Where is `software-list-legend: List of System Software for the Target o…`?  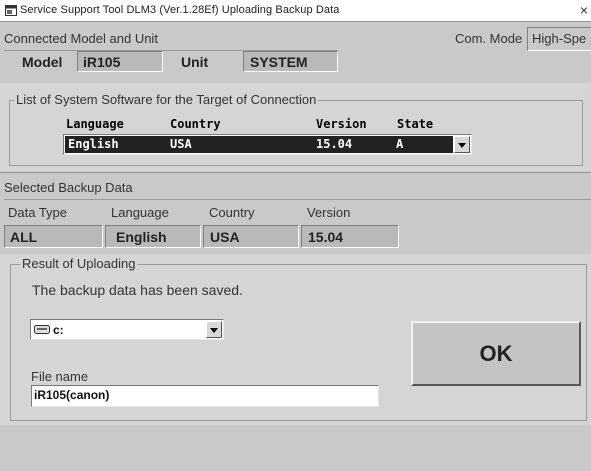
software-list-legend: List of System Software for the Target o… is located at coordinates (166, 99).